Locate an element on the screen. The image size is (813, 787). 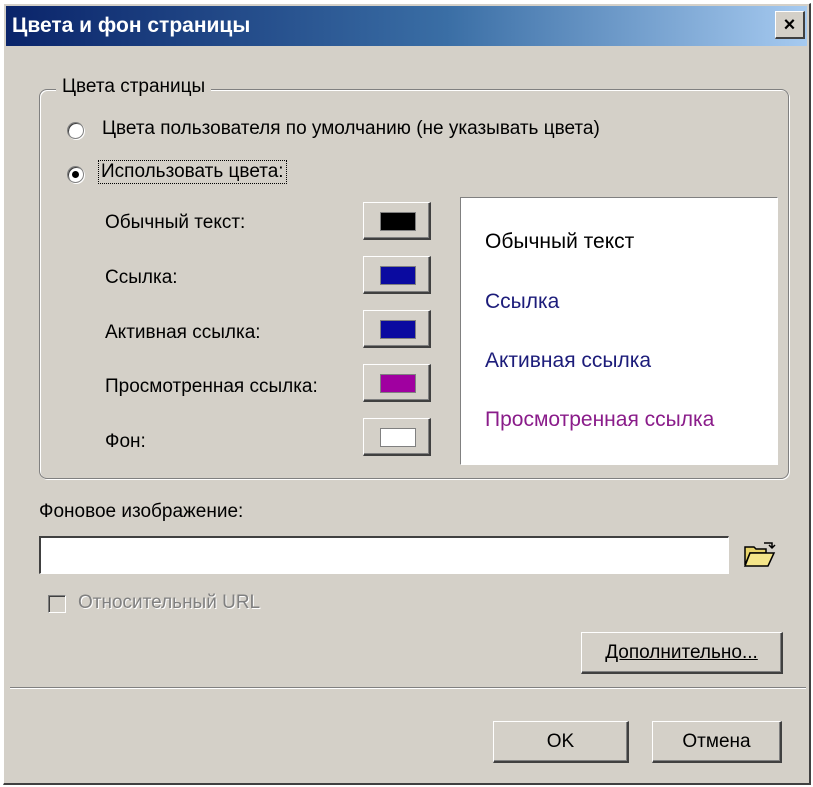
ok-button: OK is located at coordinates (561, 742).